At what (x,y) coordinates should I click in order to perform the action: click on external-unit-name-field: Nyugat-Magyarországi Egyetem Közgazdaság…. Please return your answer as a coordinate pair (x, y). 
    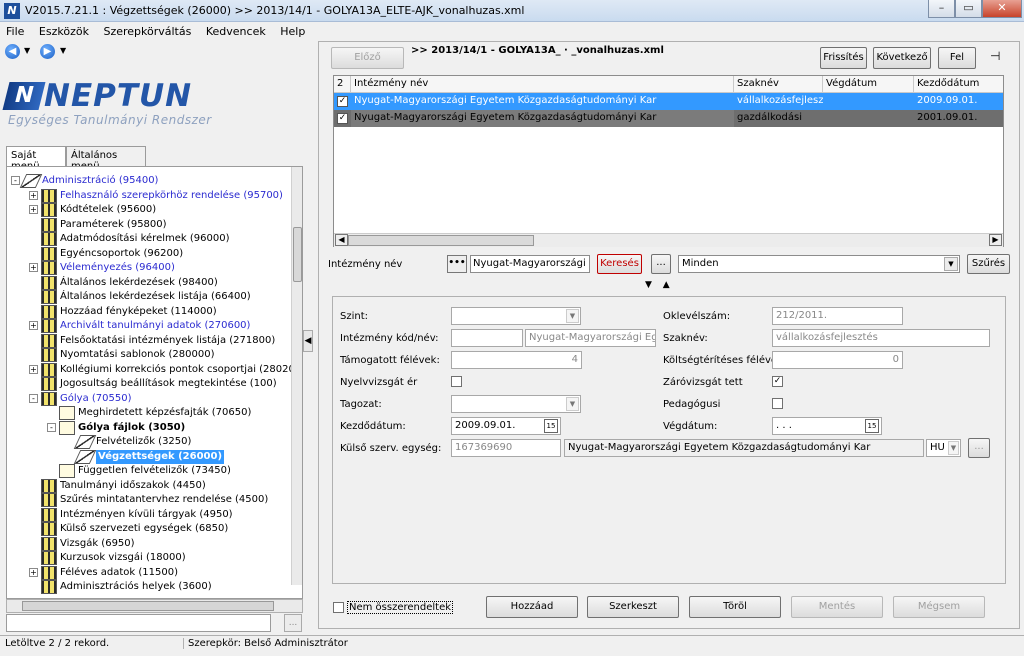
    Looking at the image, I should click on (744, 448).